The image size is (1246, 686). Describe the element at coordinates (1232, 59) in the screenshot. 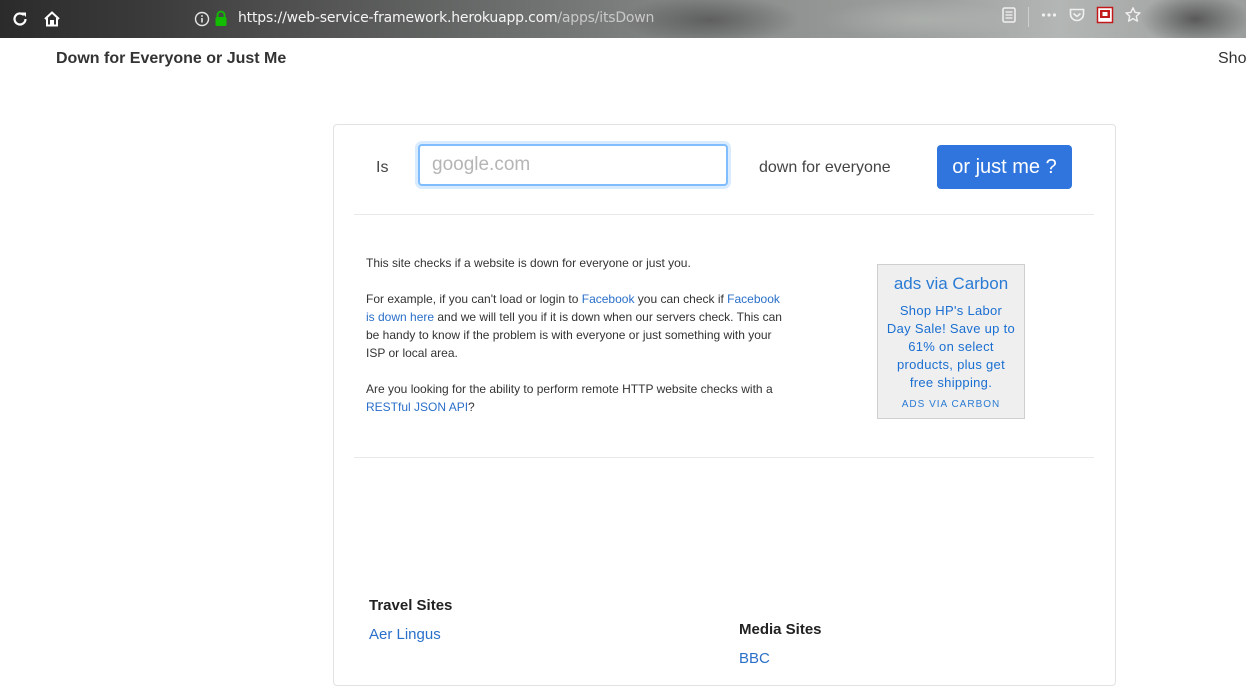

I see `nav-link-shop: Sho` at that location.